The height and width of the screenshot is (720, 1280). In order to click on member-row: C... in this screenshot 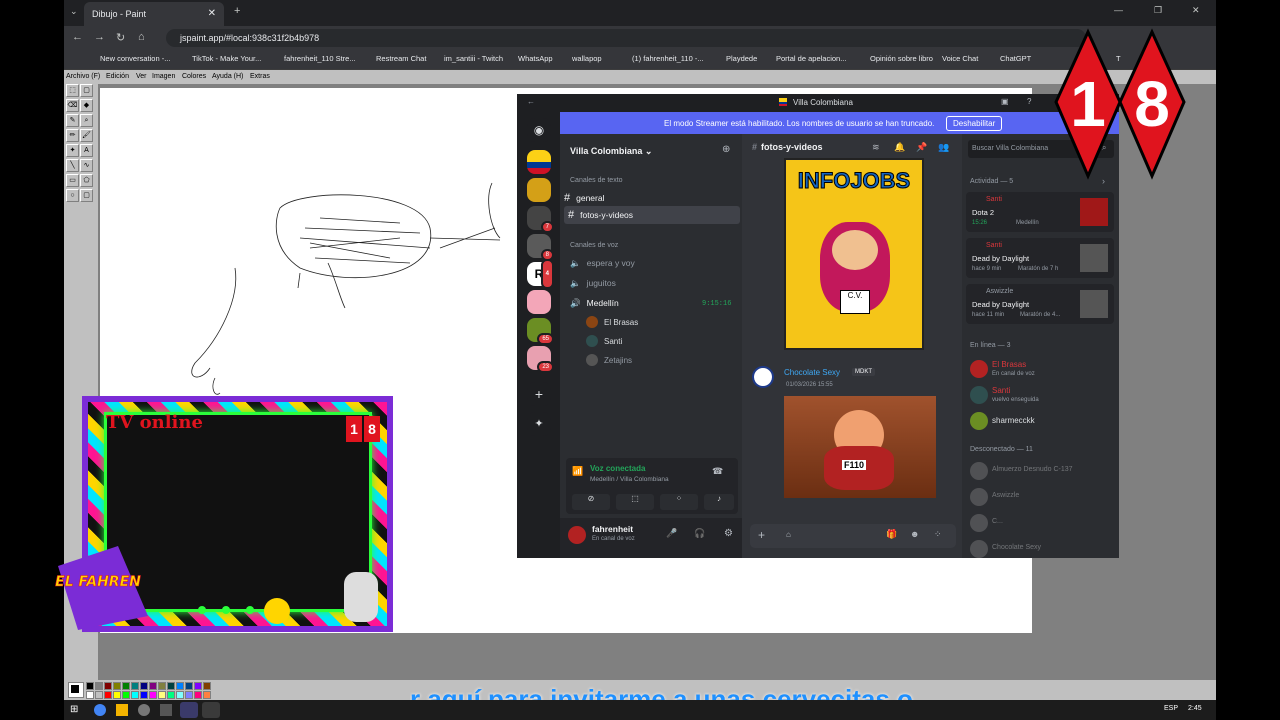, I will do `click(1040, 523)`.